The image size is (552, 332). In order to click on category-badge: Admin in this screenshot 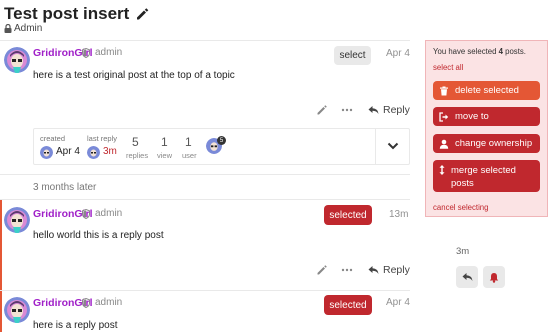, I will do `click(23, 28)`.